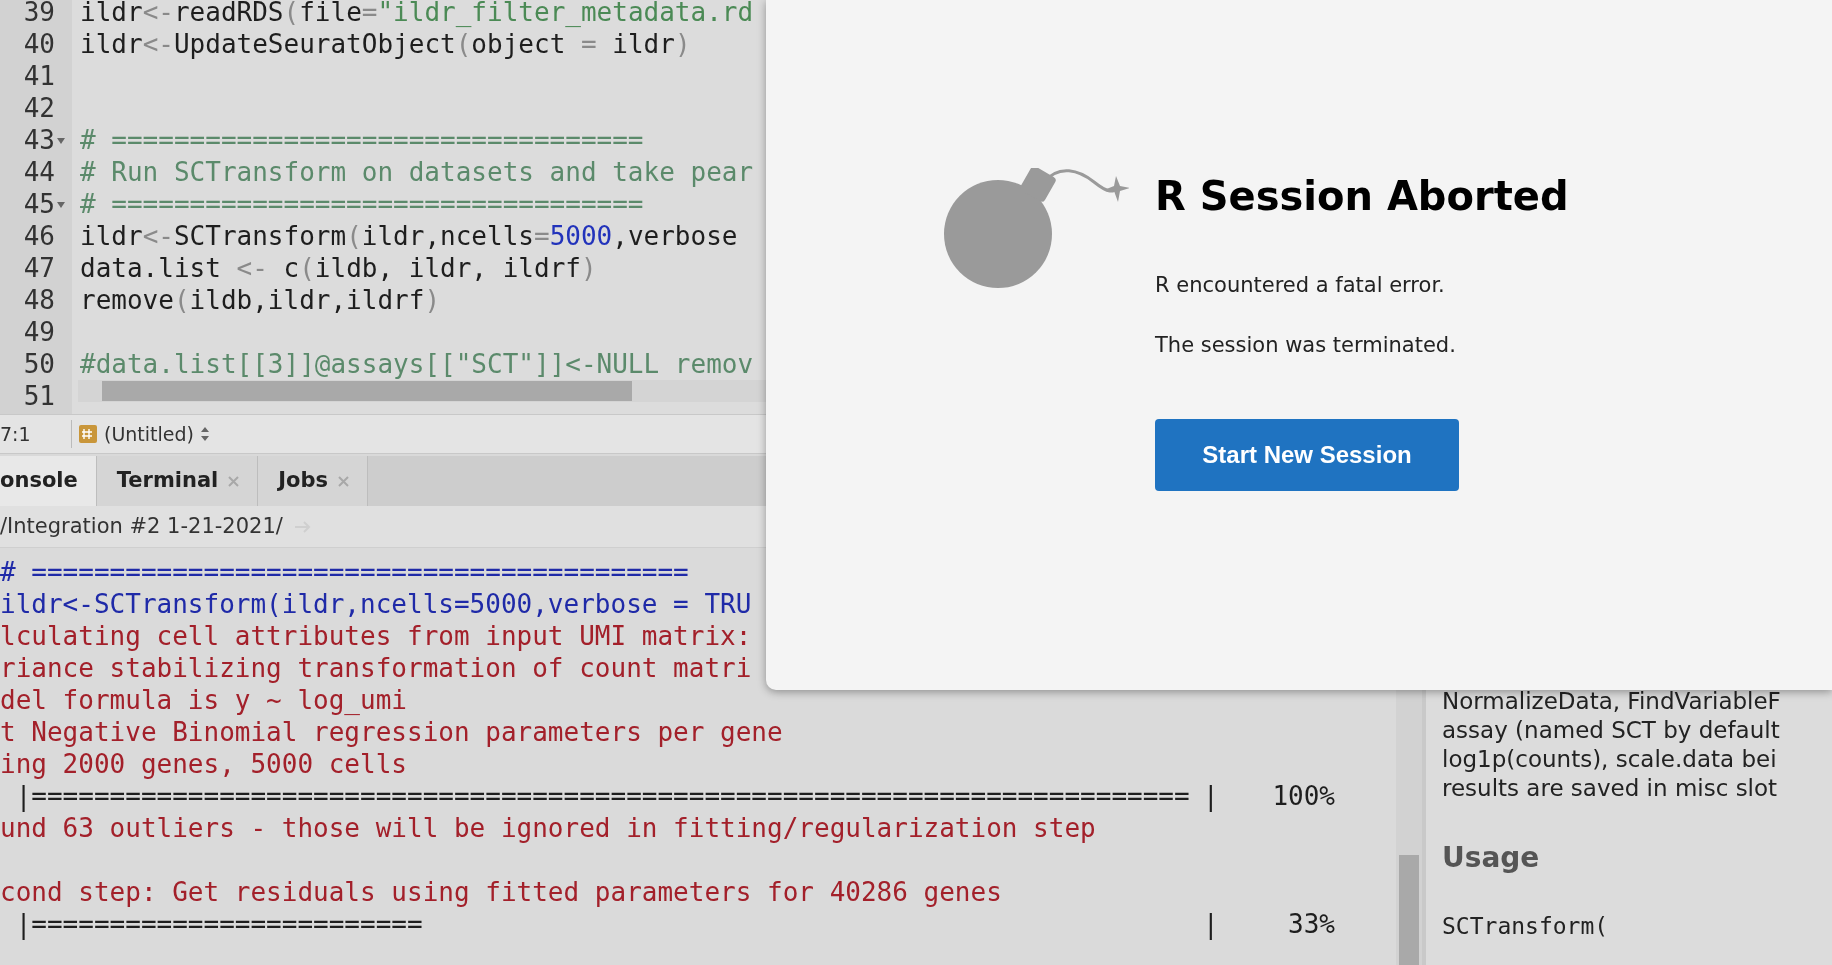 This screenshot has width=1832, height=965. I want to click on code-line: # Run SCTransform on datasets and take pear, so click(417, 172).